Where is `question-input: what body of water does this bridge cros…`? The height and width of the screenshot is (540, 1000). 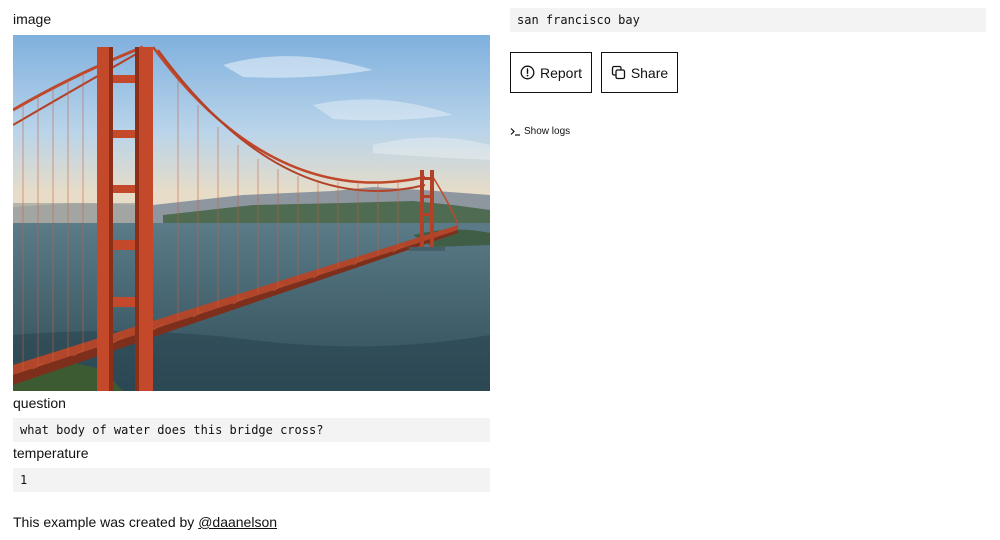 question-input: what body of water does this bridge cros… is located at coordinates (251, 430).